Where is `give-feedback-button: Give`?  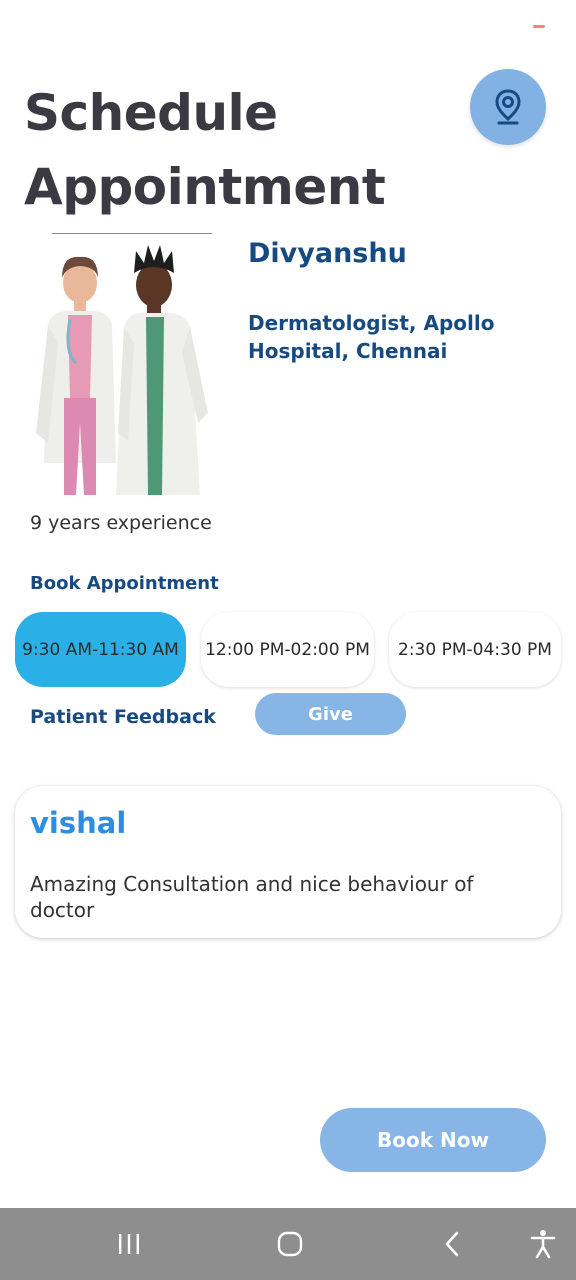 give-feedback-button: Give is located at coordinates (330, 714).